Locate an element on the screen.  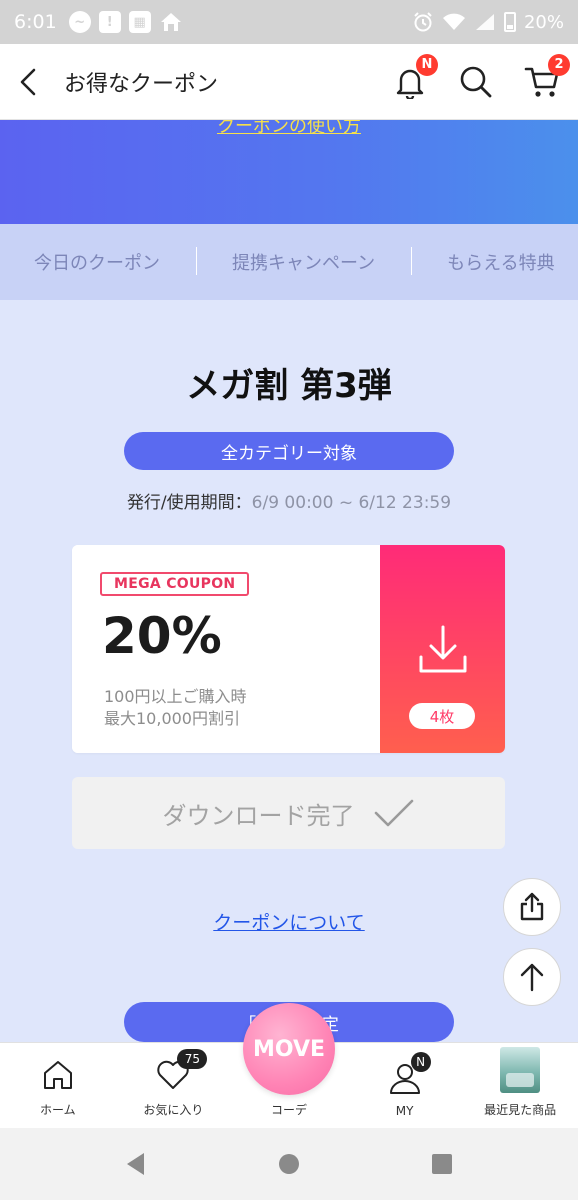
nav-my: N MY is located at coordinates (405, 1085).